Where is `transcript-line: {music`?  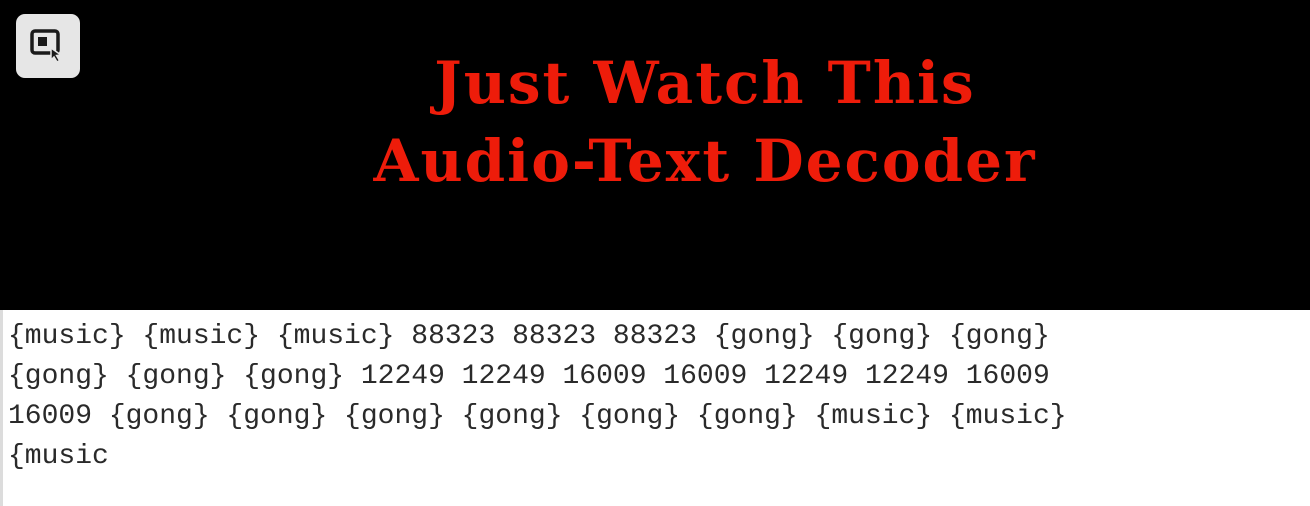
transcript-line: {music is located at coordinates (58, 456).